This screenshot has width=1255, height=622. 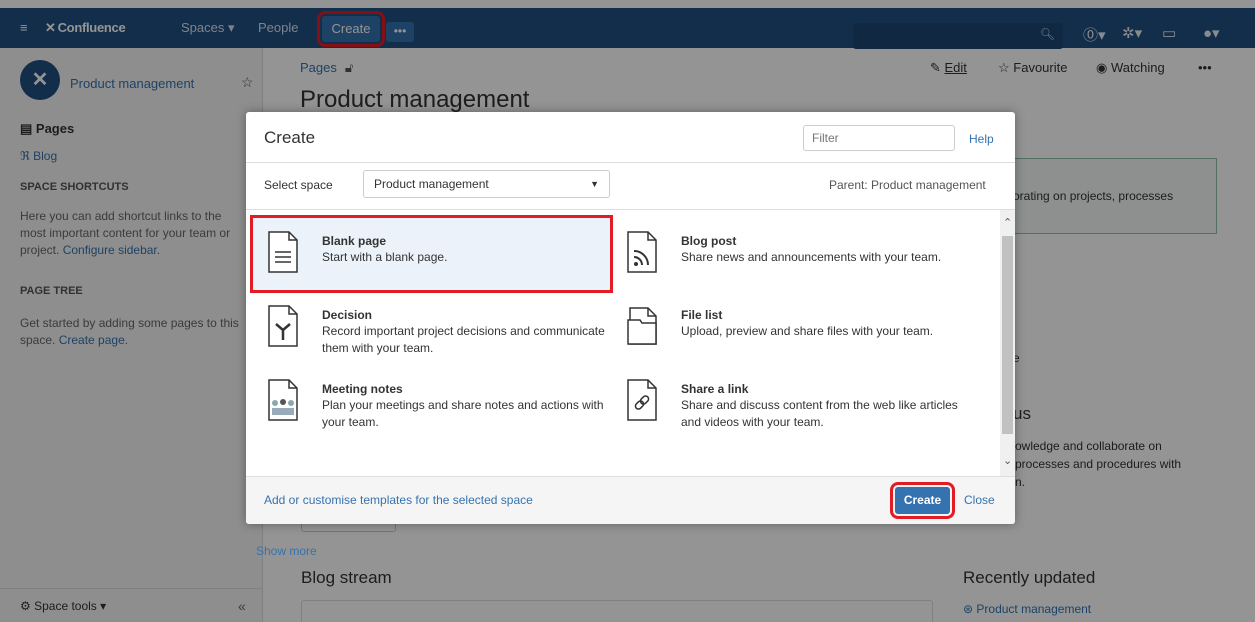 I want to click on decision-icon, so click(x=283, y=326).